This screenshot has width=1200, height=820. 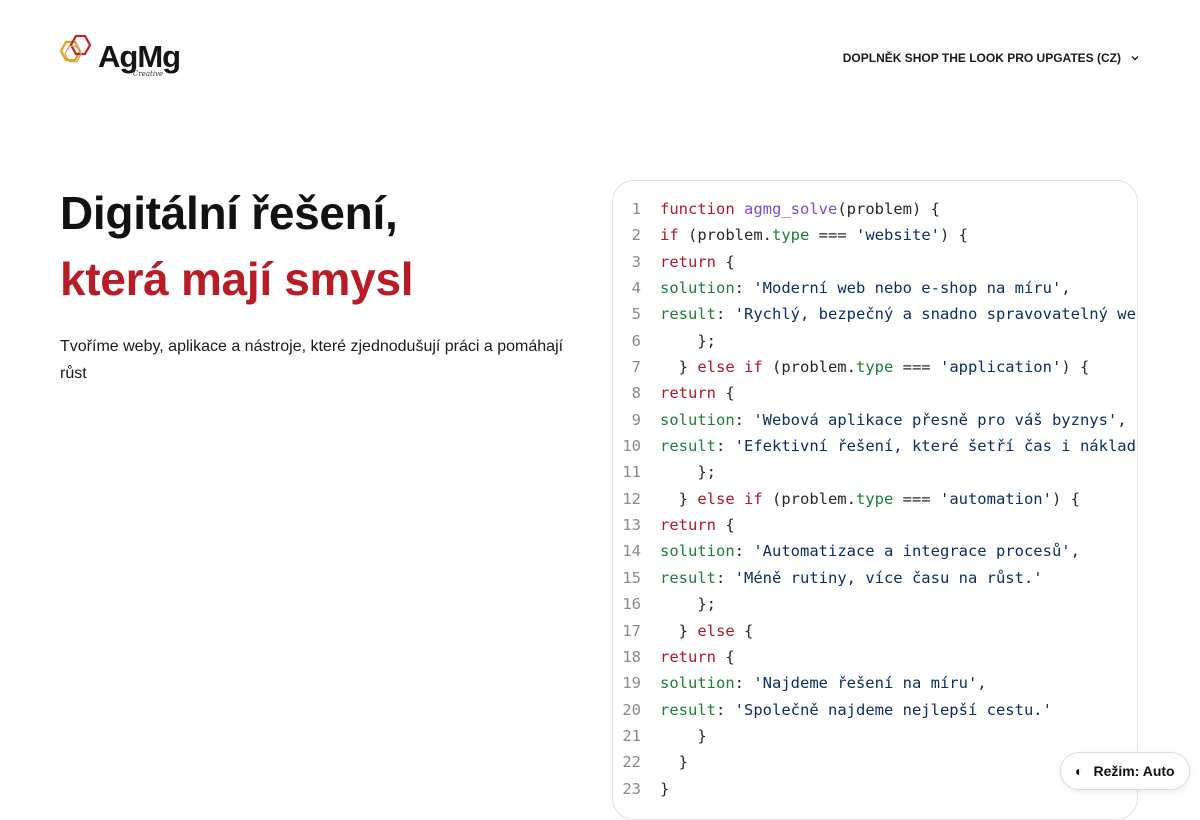 I want to click on code-line: 8 return {, so click(x=875, y=393).